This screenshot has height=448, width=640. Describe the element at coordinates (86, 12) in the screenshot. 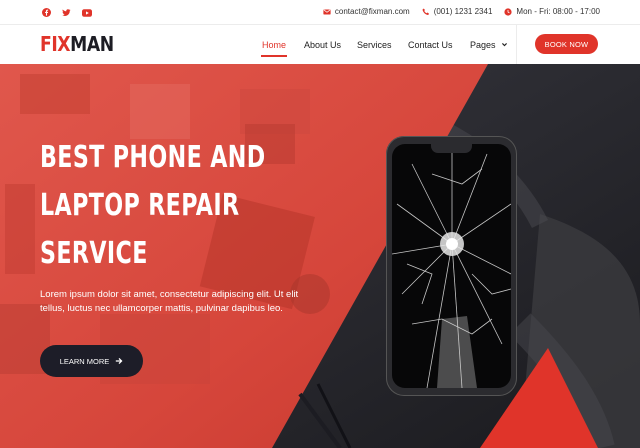

I see `youtube-icon` at that location.